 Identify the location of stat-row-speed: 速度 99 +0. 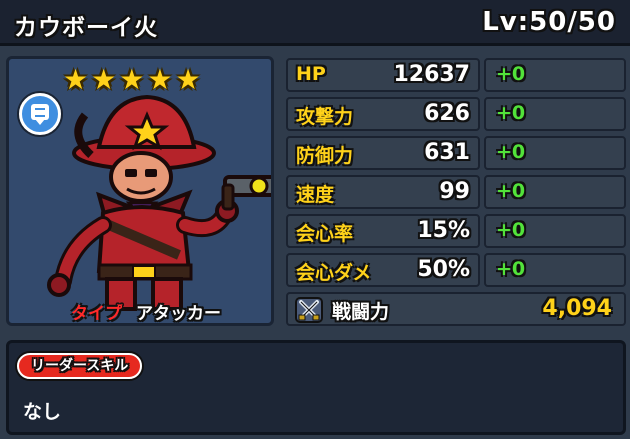
(456, 192).